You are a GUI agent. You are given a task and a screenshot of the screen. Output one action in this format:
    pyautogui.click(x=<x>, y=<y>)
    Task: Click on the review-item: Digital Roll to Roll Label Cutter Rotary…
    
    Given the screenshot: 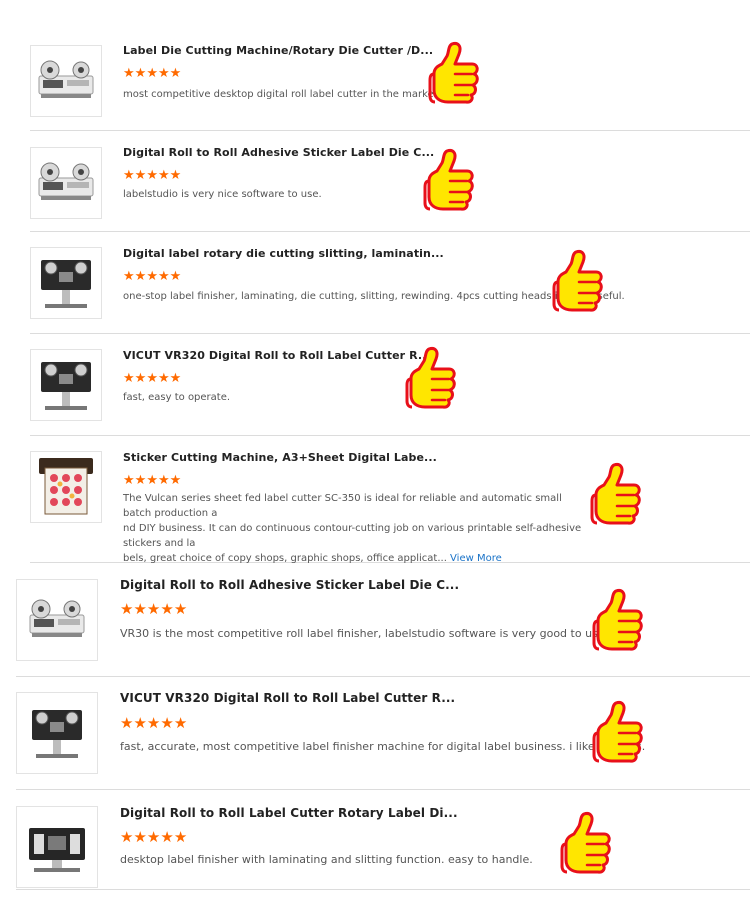 What is the action you would take?
    pyautogui.click(x=383, y=840)
    